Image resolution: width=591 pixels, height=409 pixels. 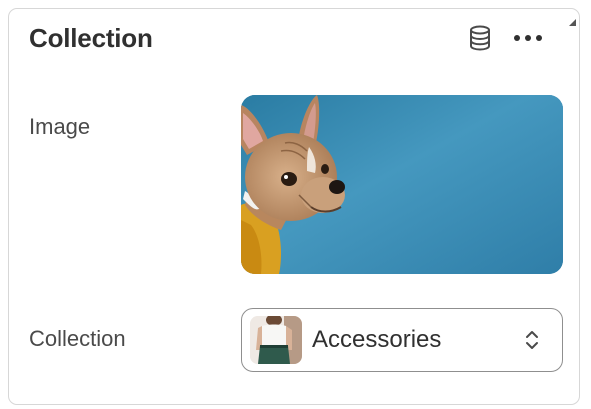 I want to click on card-header-actions, so click(x=504, y=38).